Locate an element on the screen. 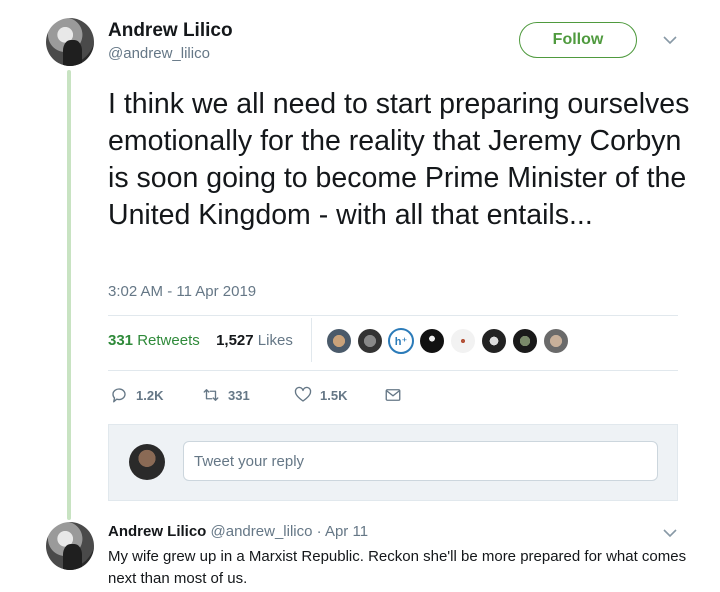 Image resolution: width=720 pixels, height=592 pixels. liker-logo-icon: h⁺ is located at coordinates (401, 341).